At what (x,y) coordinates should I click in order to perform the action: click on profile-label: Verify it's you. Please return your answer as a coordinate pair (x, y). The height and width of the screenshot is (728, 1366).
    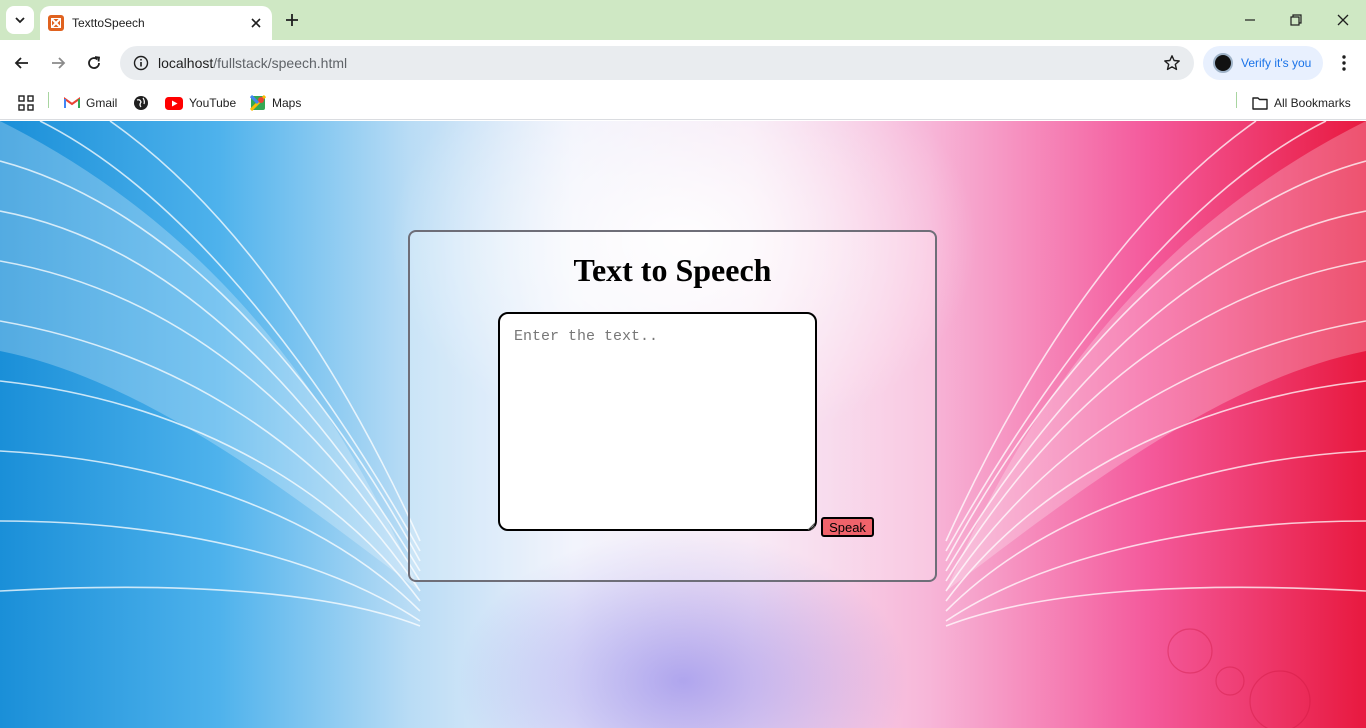
    Looking at the image, I should click on (1276, 63).